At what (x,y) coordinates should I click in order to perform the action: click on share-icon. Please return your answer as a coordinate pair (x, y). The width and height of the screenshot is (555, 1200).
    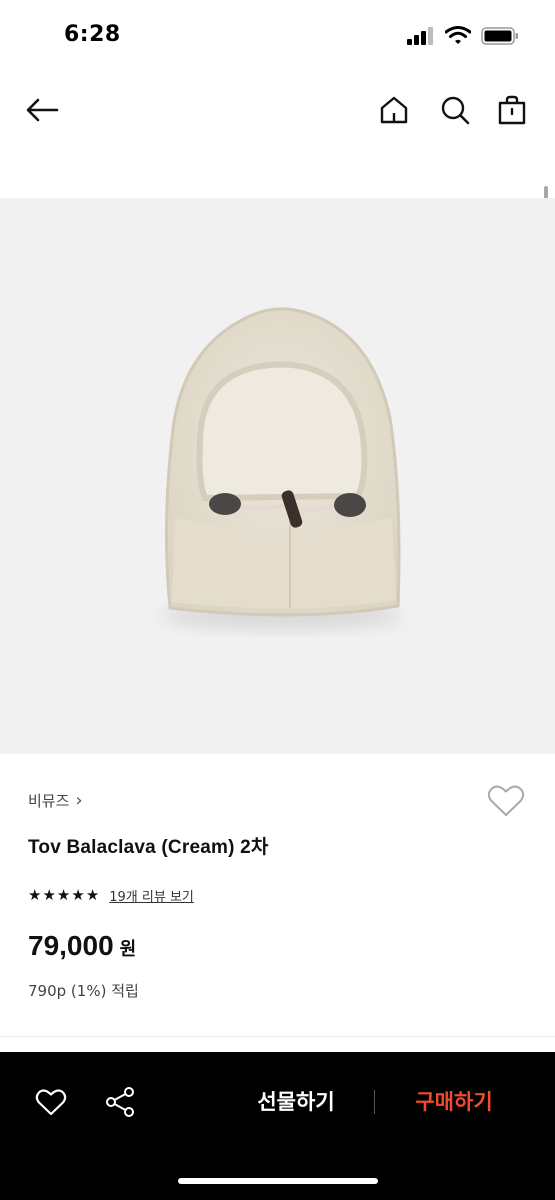
    Looking at the image, I should click on (120, 1102).